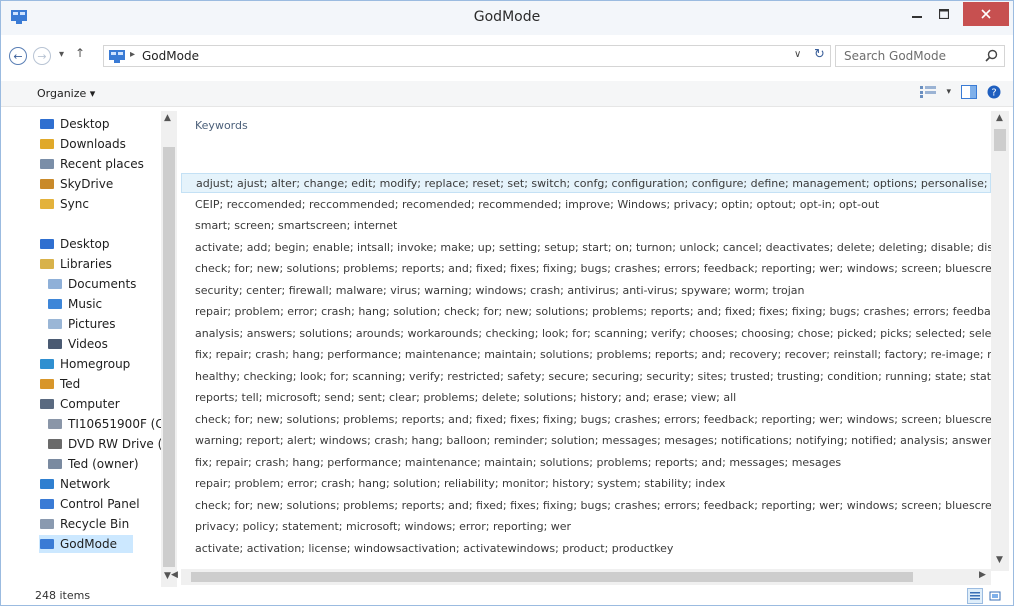 Image resolution: width=1014 pixels, height=606 pixels. What do you see at coordinates (86, 544) in the screenshot?
I see `nav-item-godmode: GodMode` at bounding box center [86, 544].